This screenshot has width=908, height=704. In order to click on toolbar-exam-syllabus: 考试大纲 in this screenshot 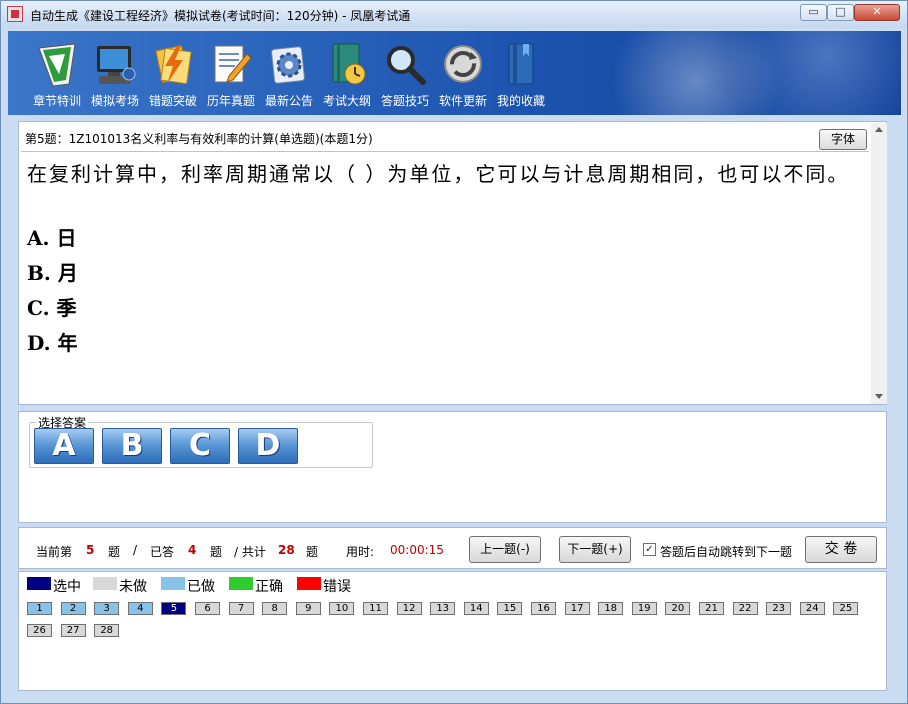, I will do `click(347, 76)`.